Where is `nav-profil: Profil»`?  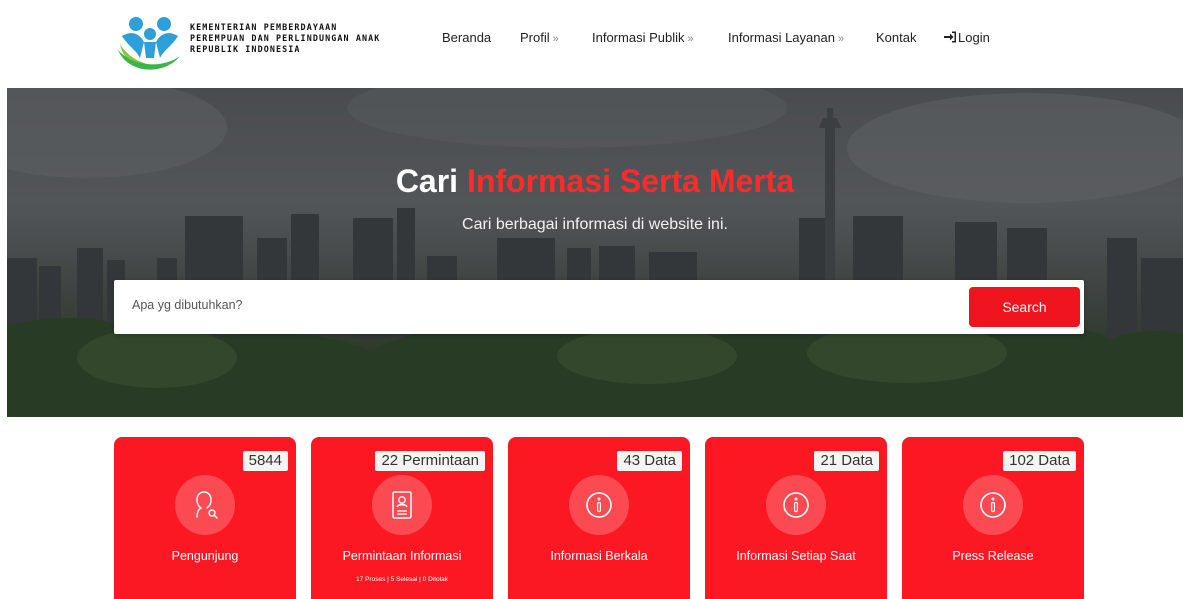 nav-profil: Profil» is located at coordinates (539, 37).